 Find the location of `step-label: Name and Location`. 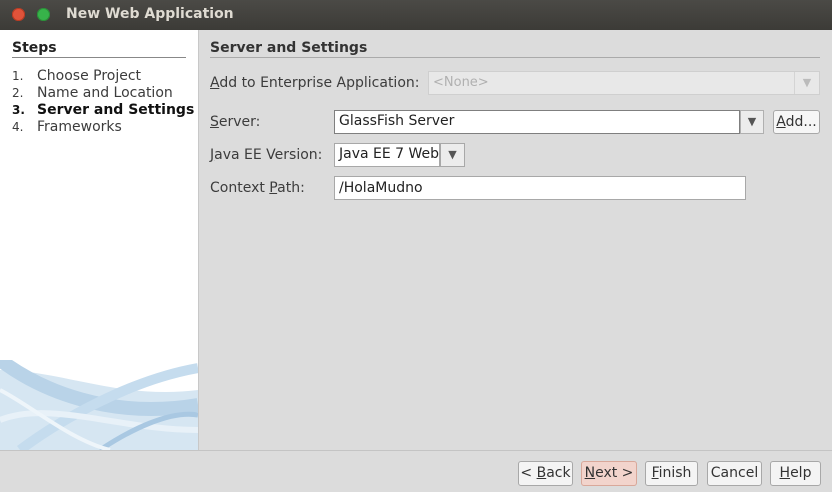

step-label: Name and Location is located at coordinates (105, 93).